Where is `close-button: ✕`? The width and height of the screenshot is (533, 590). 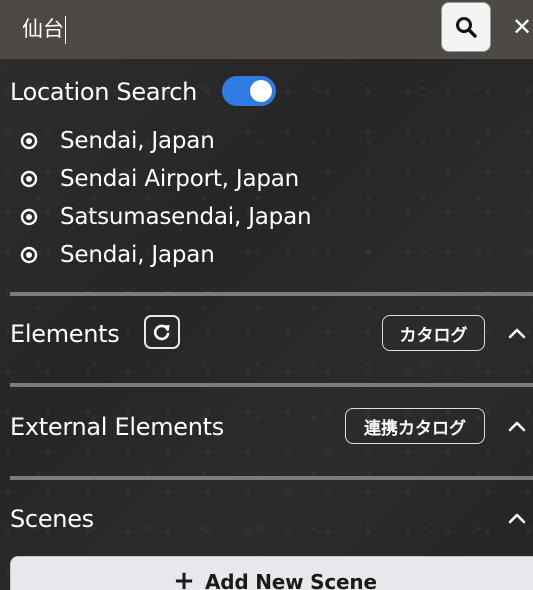
close-button: ✕ is located at coordinates (522, 27).